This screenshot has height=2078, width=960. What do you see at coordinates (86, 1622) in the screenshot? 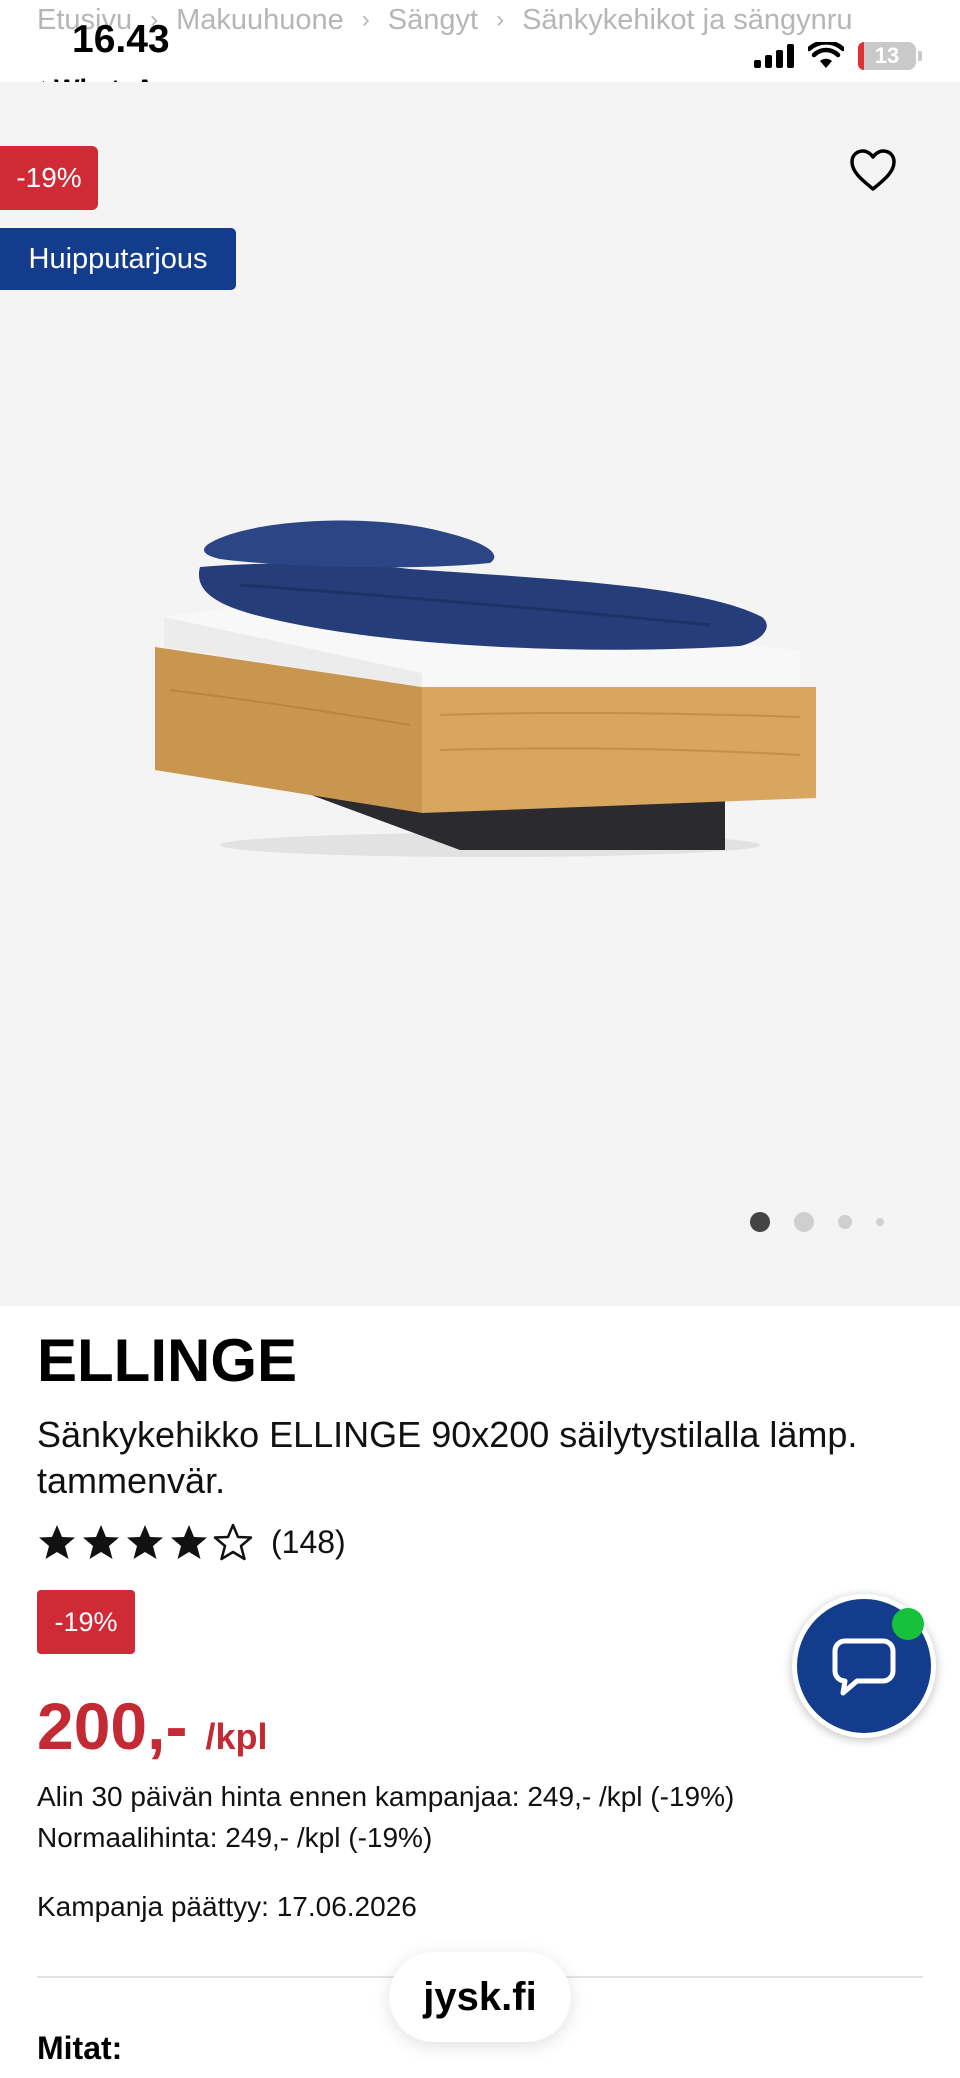
I see `price-discount-badge: -19%` at bounding box center [86, 1622].